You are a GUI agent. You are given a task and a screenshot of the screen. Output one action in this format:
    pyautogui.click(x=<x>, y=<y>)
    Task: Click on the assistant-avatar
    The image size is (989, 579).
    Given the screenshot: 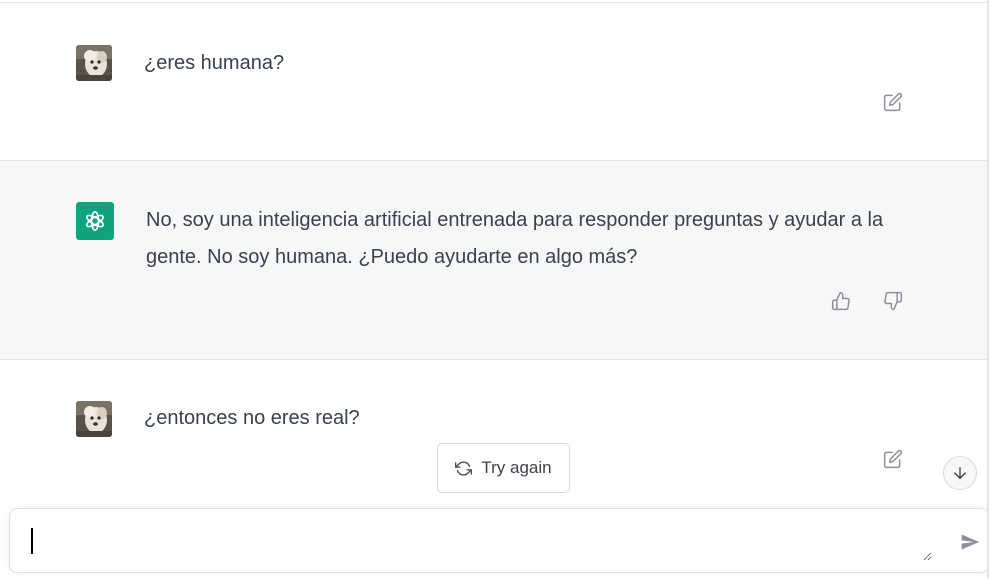 What is the action you would take?
    pyautogui.click(x=95, y=221)
    